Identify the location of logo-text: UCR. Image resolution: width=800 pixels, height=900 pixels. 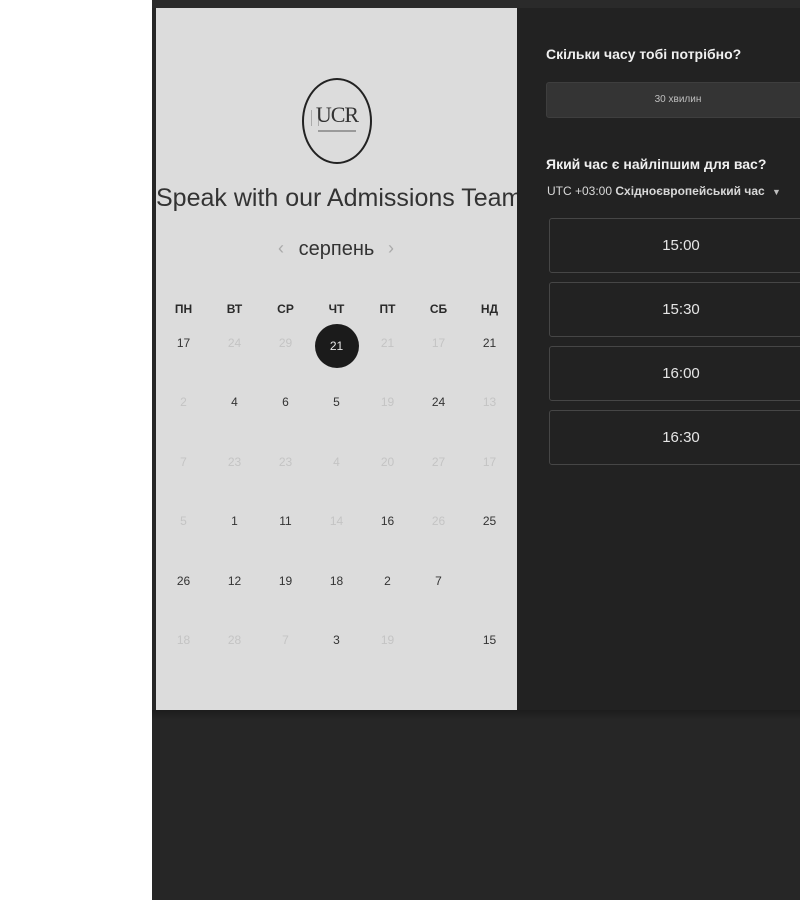
(337, 114).